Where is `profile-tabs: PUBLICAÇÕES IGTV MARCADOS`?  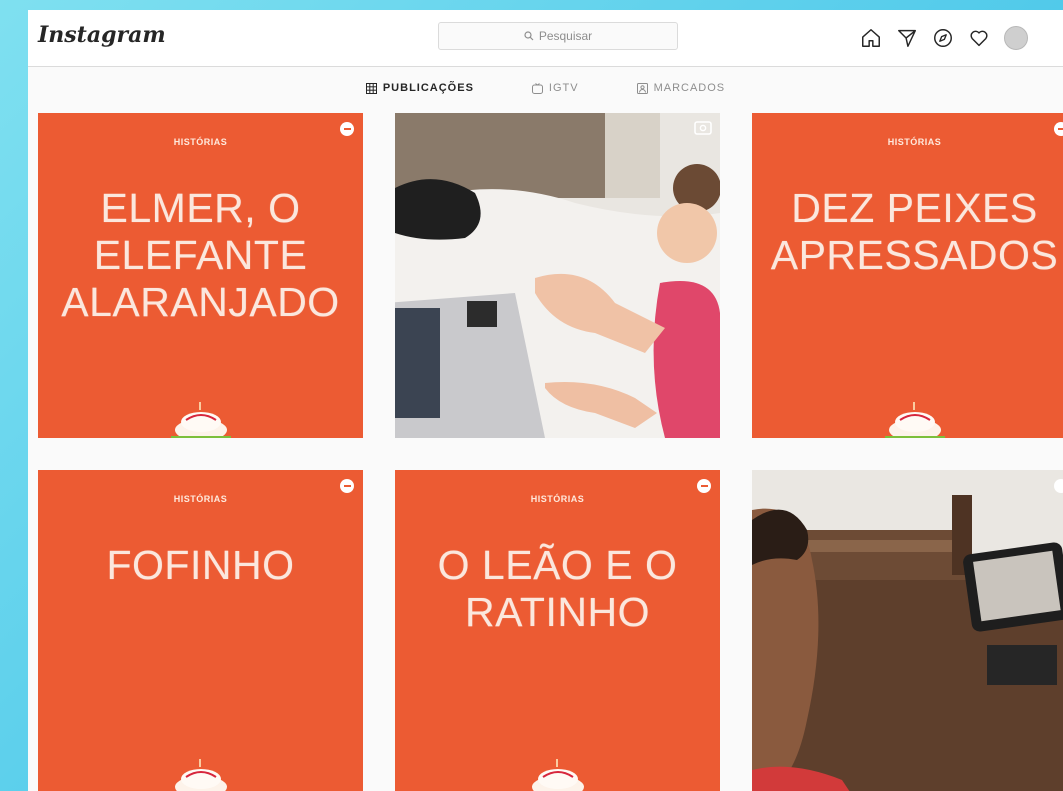
profile-tabs: PUBLICAÇÕES IGTV MARCADOS is located at coordinates (545, 88).